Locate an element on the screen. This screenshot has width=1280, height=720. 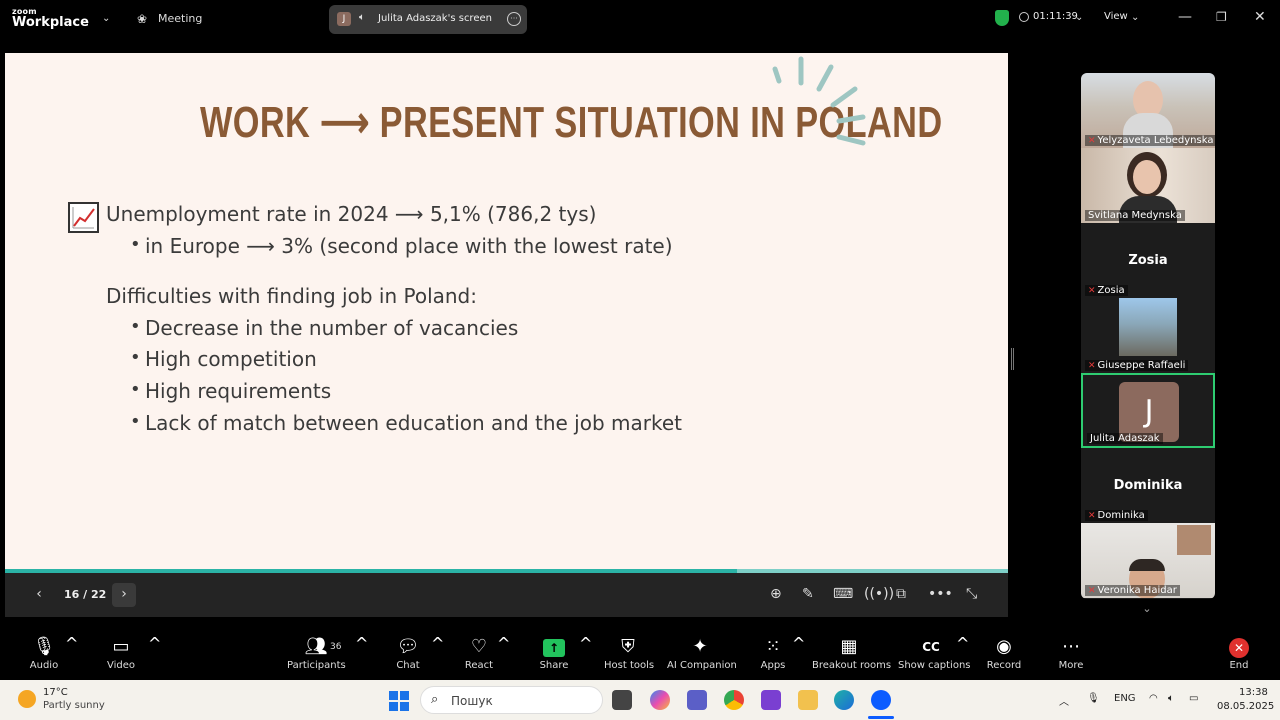
zoom-in-icon: ⊕ is located at coordinates (776, 594).